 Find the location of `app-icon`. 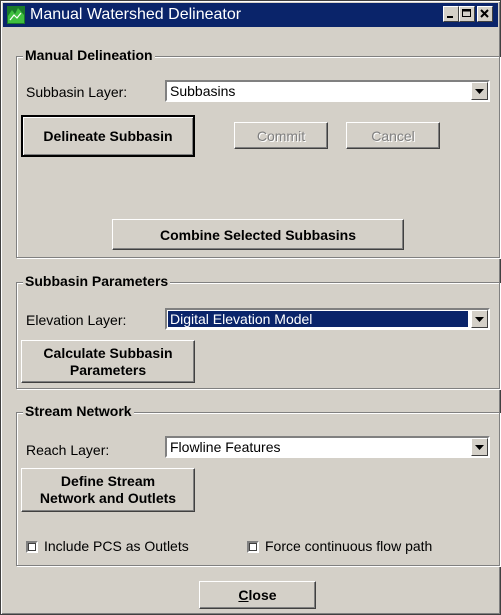

app-icon is located at coordinates (16, 15).